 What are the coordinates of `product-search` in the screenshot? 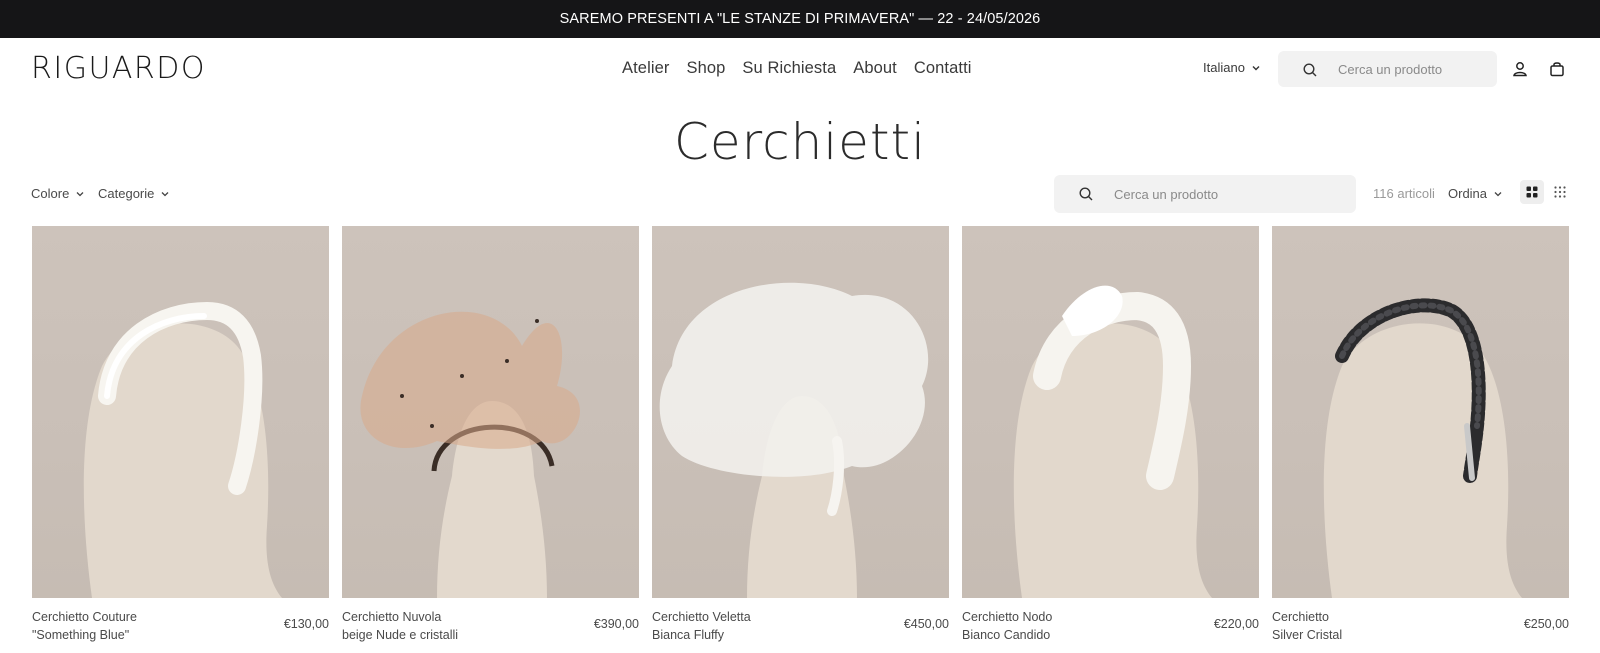 It's located at (1205, 194).